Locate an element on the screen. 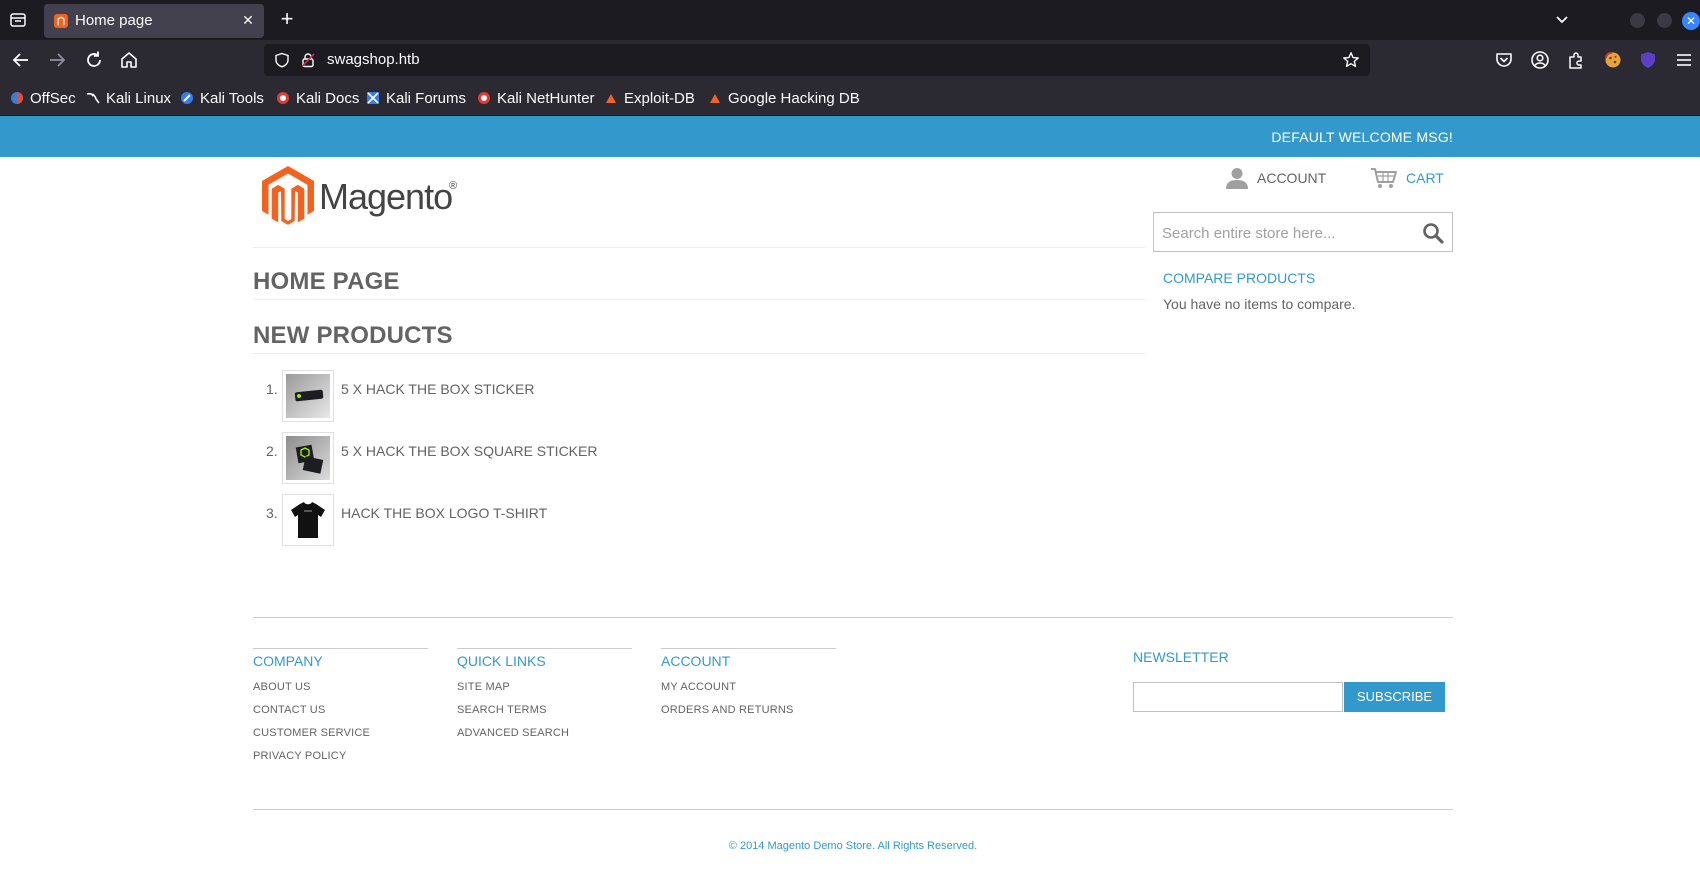 This screenshot has width=1700, height=886. product-list-item: 1. 5 X HACK THE BOX STICKER is located at coordinates (562, 396).